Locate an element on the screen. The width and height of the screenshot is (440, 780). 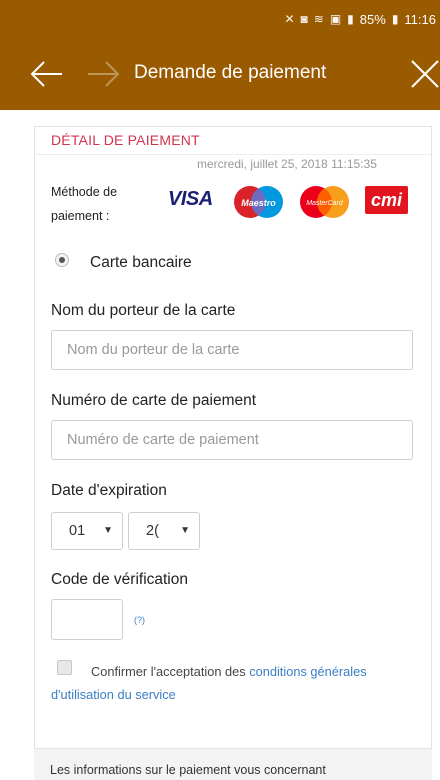
cardholder-placeholder: Nom du porteur de la carte is located at coordinates (153, 350).